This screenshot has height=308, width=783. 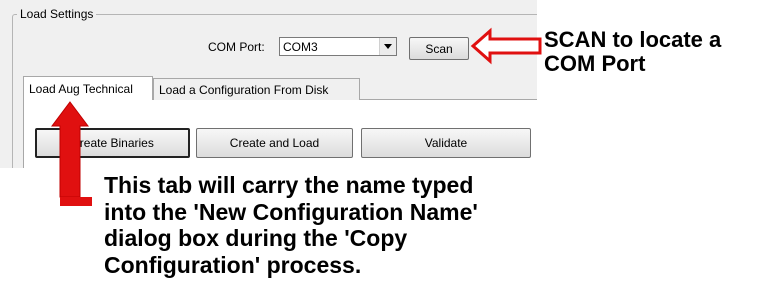 What do you see at coordinates (595, 63) in the screenshot?
I see `scan-annotation-line: COM Port` at bounding box center [595, 63].